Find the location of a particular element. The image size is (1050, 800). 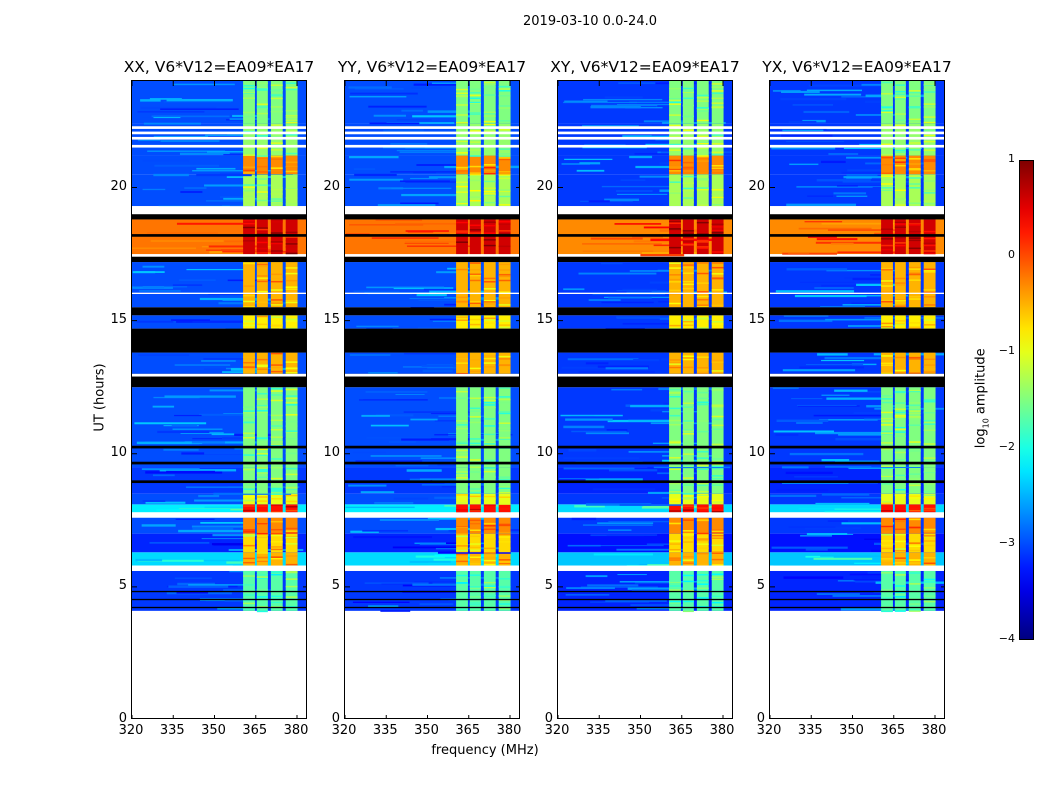

x-tick-label: 350 is located at coordinates (213, 730).